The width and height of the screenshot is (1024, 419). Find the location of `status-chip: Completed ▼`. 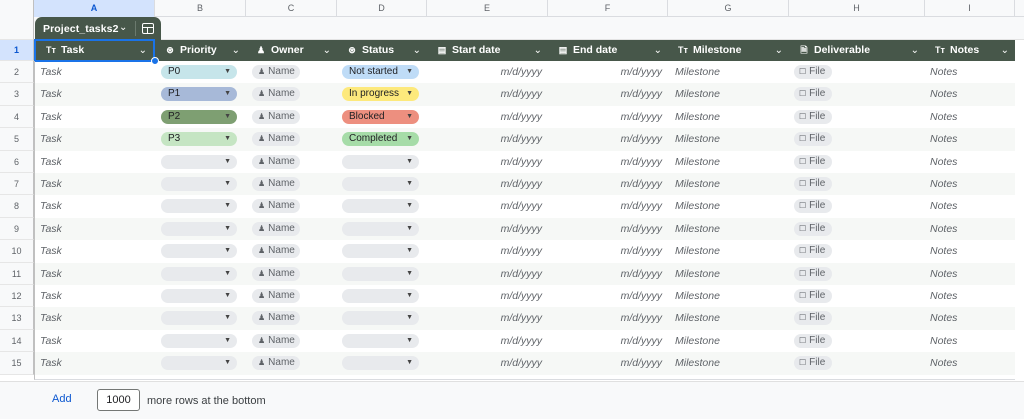

status-chip: Completed ▼ is located at coordinates (380, 139).